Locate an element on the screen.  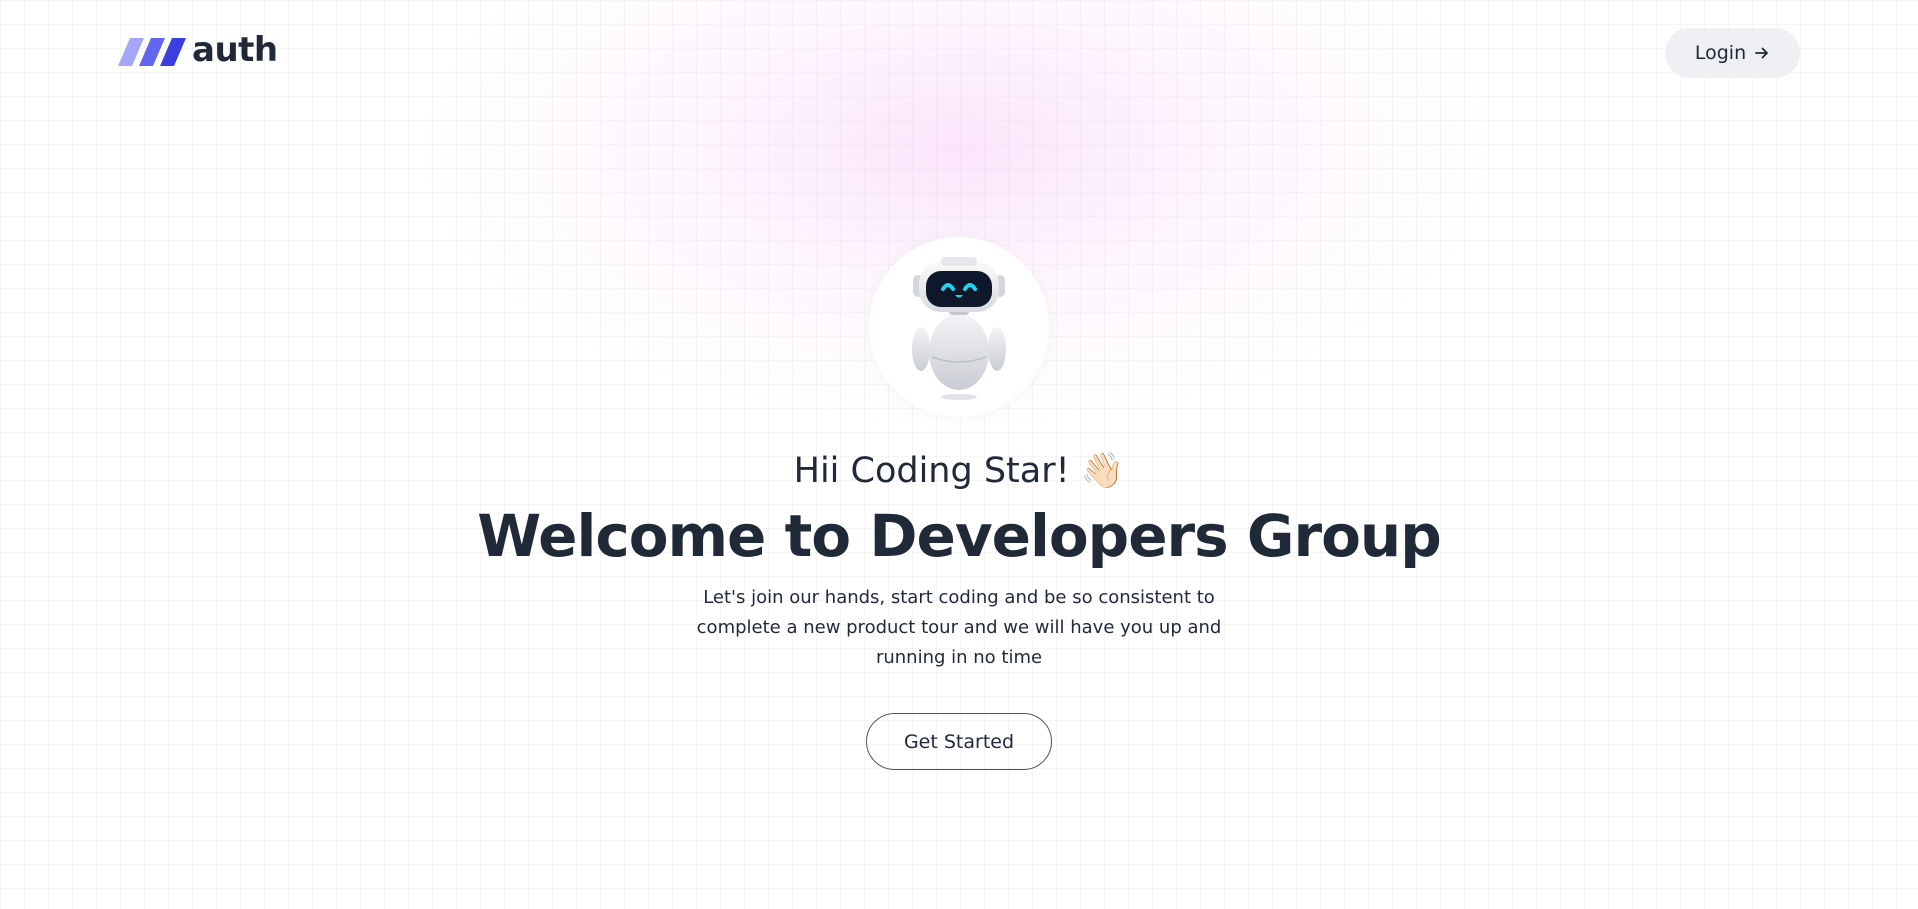
brand-logo: auth is located at coordinates (198, 50).